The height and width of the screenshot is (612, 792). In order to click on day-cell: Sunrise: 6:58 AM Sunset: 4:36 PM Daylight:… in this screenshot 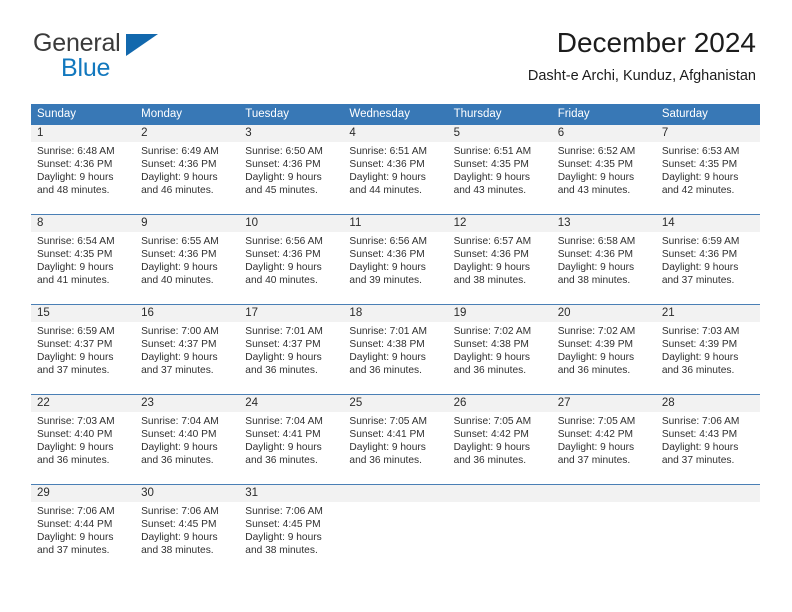, I will do `click(604, 268)`.